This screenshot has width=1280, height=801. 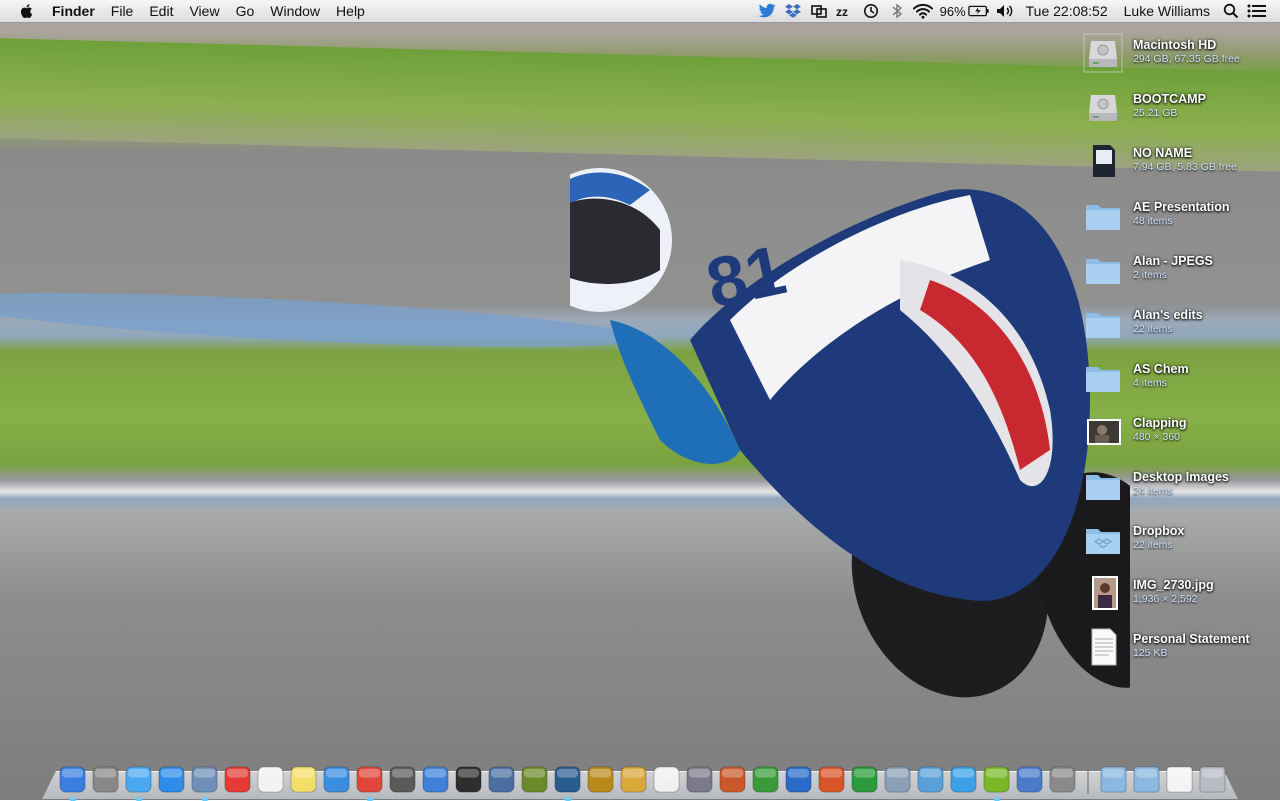 I want to click on desktop-item-name: Personal Statement, so click(x=1191, y=639).